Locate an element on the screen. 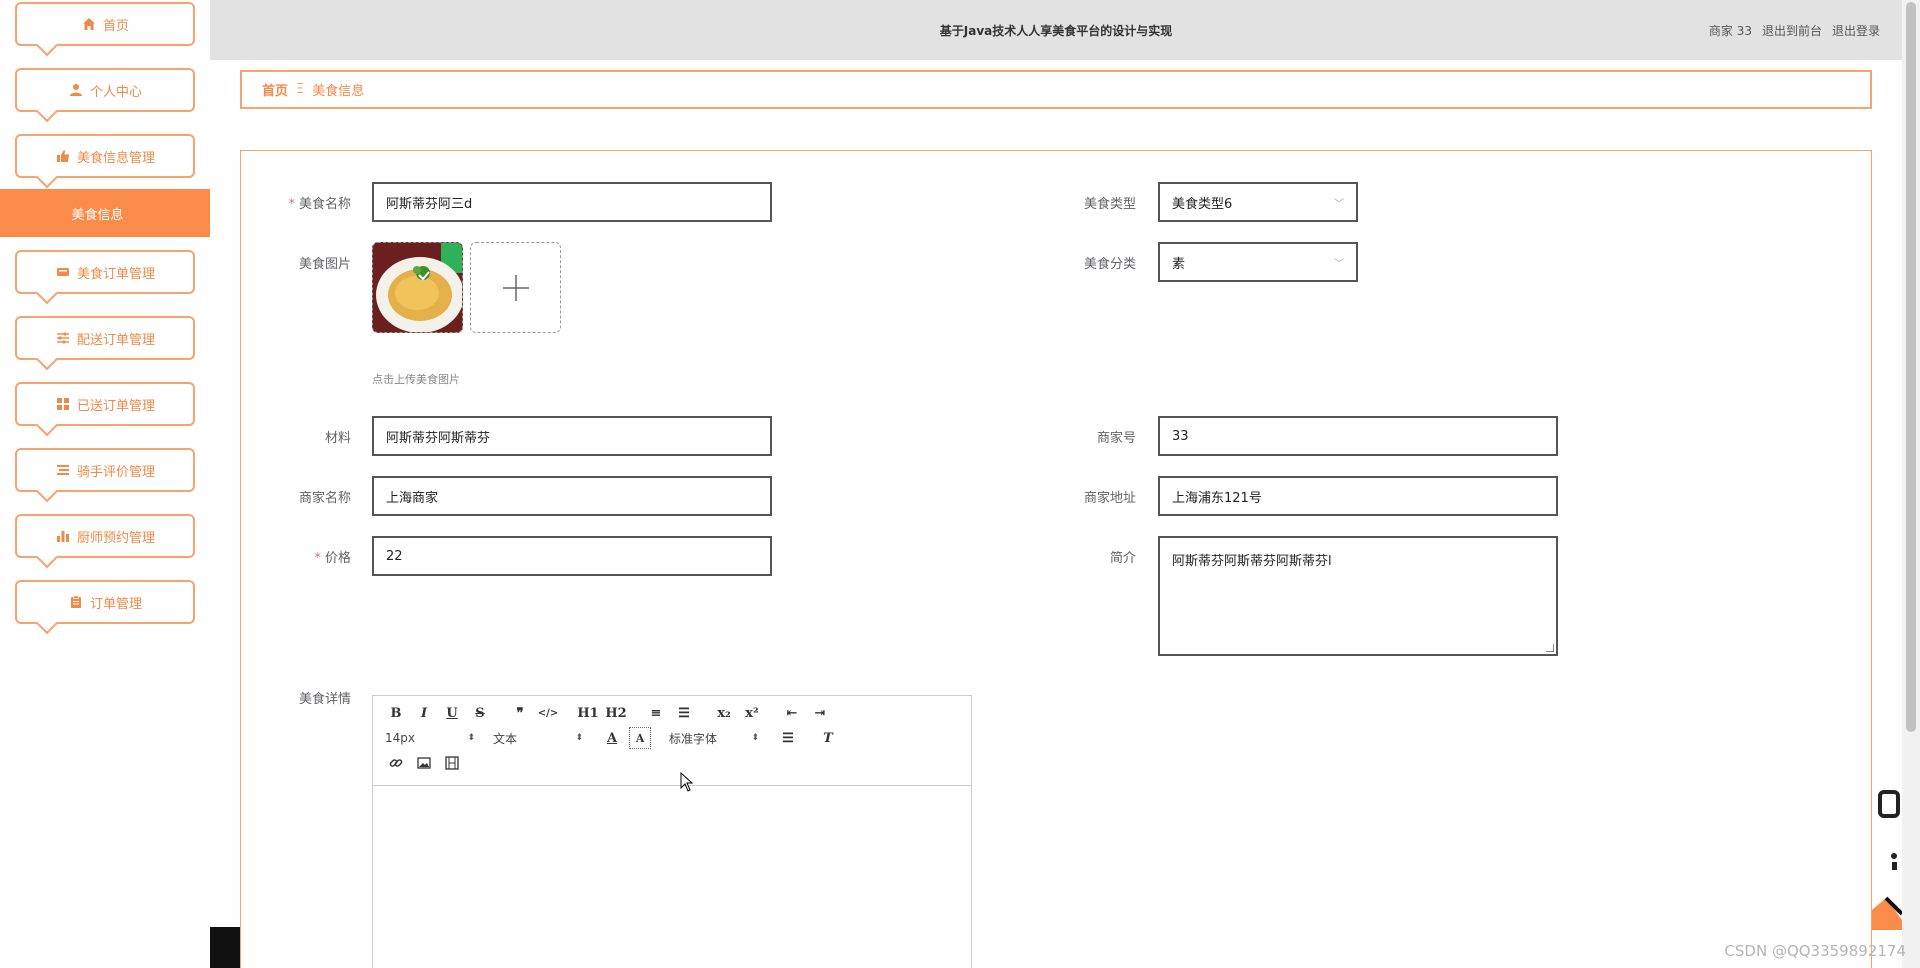  sidebar-item-label: 订单管理 is located at coordinates (115, 604).